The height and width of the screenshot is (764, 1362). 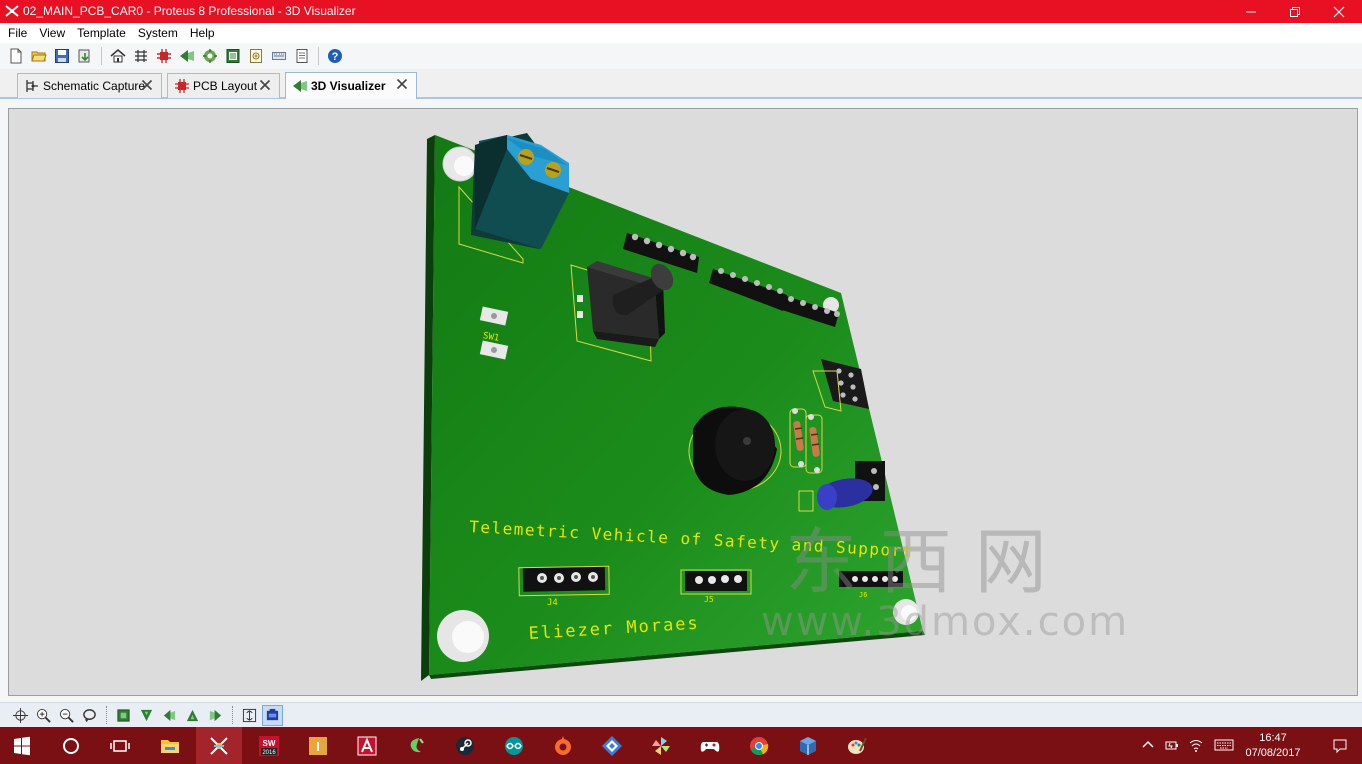 I want to click on toggle-board-icon, so click(x=272, y=714).